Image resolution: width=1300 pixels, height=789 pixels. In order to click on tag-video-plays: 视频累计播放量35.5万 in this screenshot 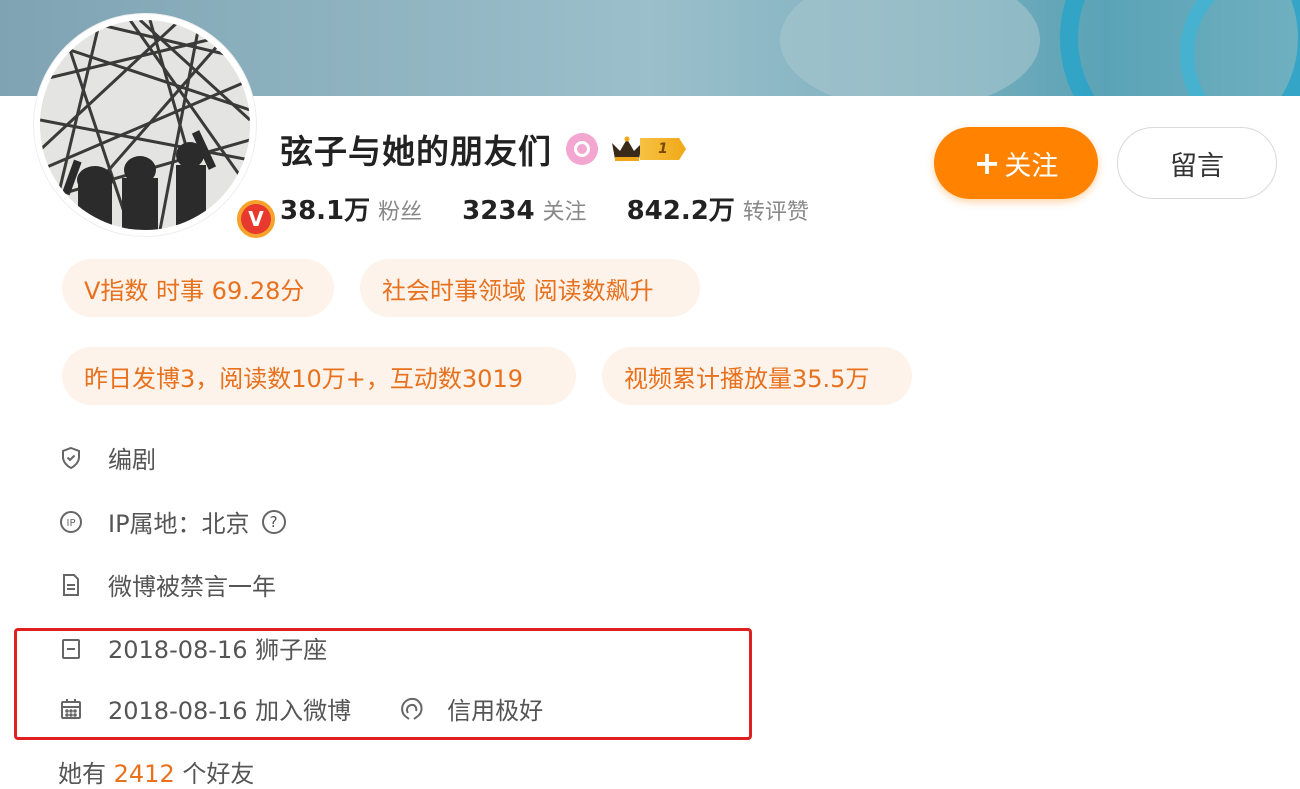, I will do `click(757, 376)`.